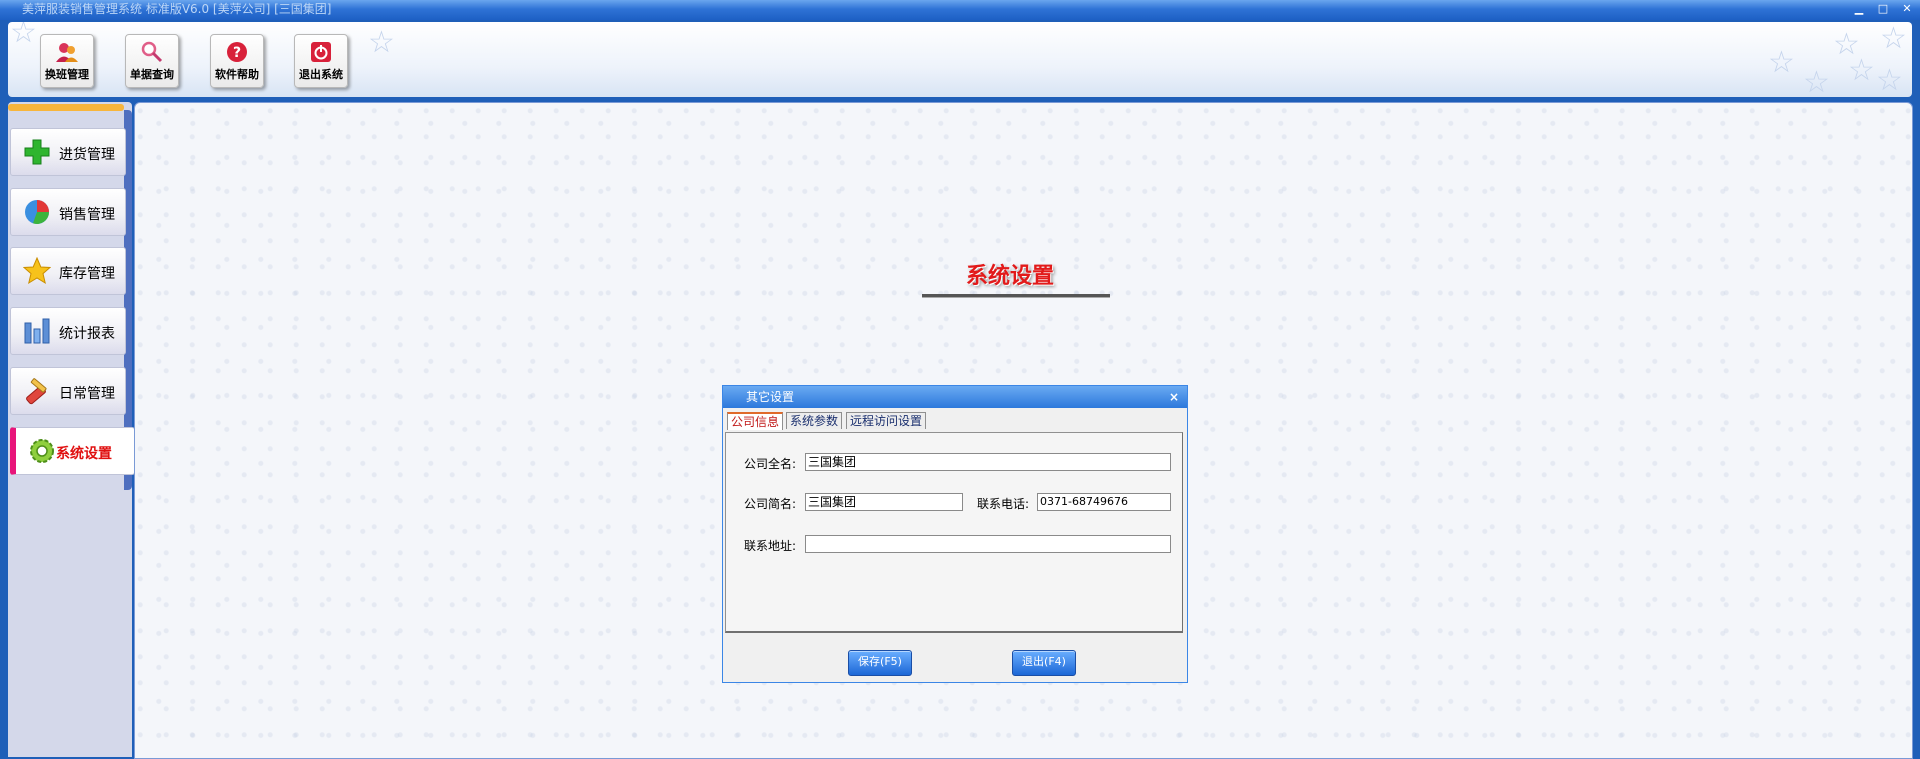  What do you see at coordinates (87, 215) in the screenshot?
I see `sidebar-item-label: 销售管理` at bounding box center [87, 215].